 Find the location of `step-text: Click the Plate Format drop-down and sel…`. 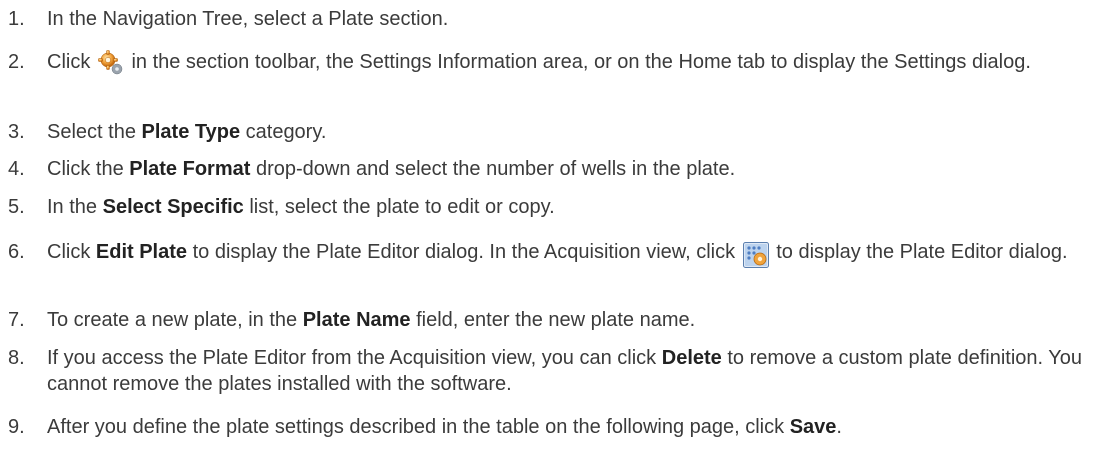

step-text: Click the Plate Format drop-down and sel… is located at coordinates (391, 169).